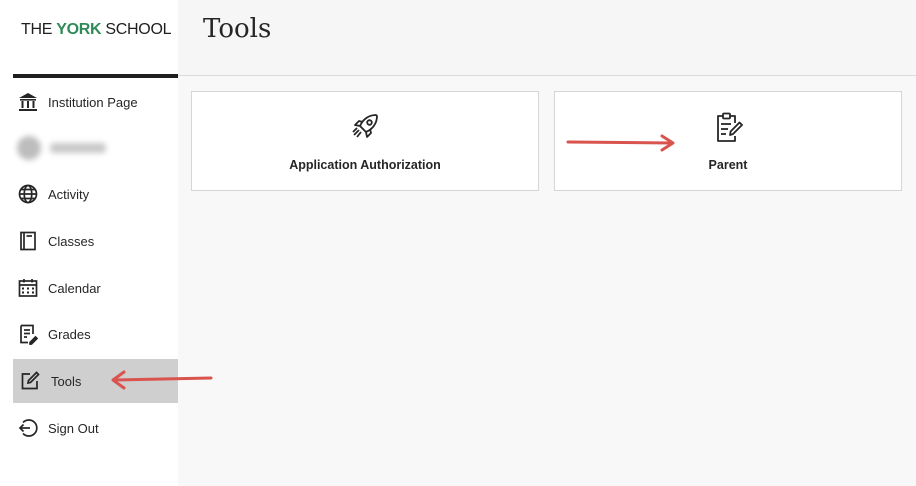 The height and width of the screenshot is (486, 916). I want to click on sidebar-item-sign-out: Sign Out, so click(95, 428).